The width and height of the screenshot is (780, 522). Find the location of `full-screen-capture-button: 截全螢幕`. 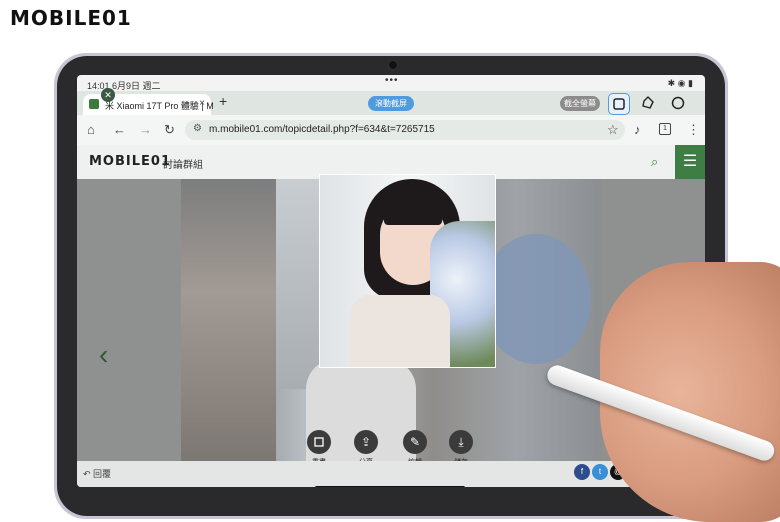

full-screen-capture-button: 截全螢幕 is located at coordinates (580, 103).